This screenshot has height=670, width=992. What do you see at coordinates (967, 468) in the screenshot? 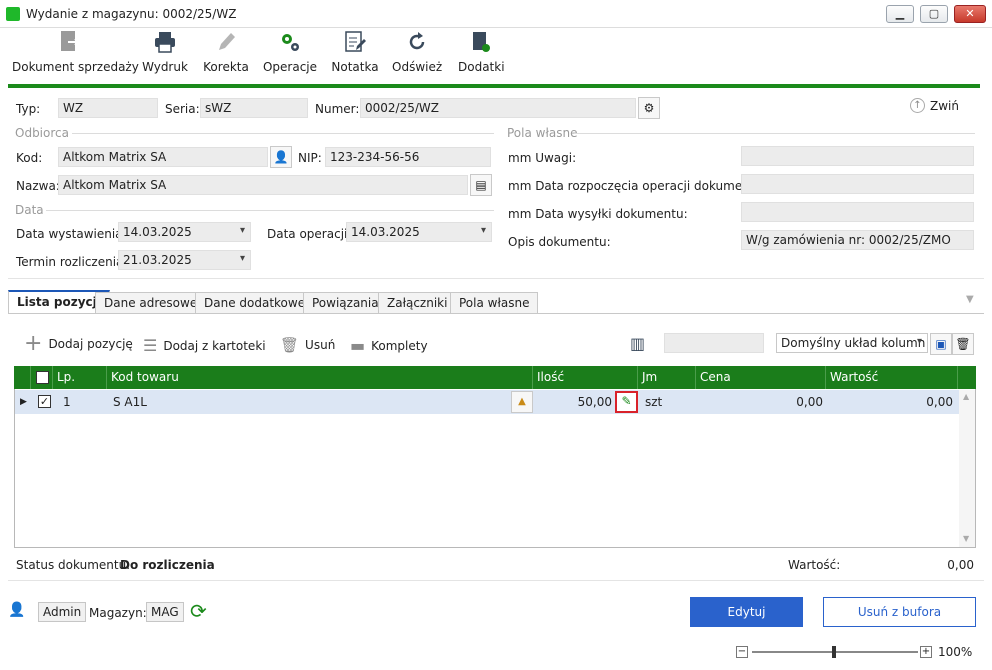
I see `grid-scrollbar: ▲ ▼` at bounding box center [967, 468].